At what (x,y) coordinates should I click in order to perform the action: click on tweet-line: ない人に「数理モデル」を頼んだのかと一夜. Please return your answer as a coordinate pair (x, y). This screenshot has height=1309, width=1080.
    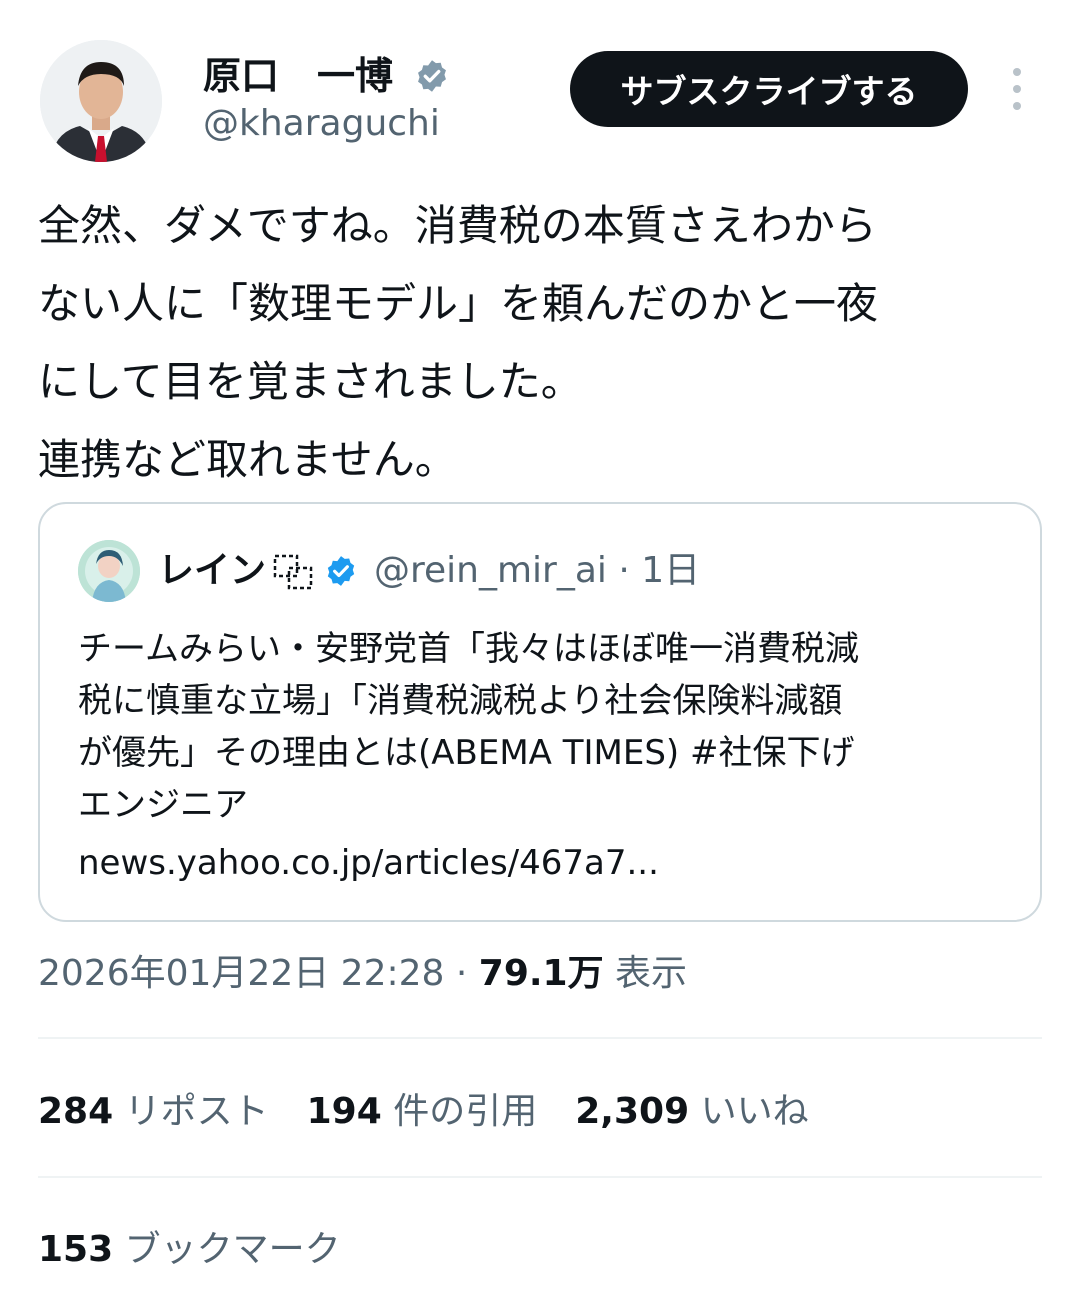
    Looking at the image, I should click on (458, 303).